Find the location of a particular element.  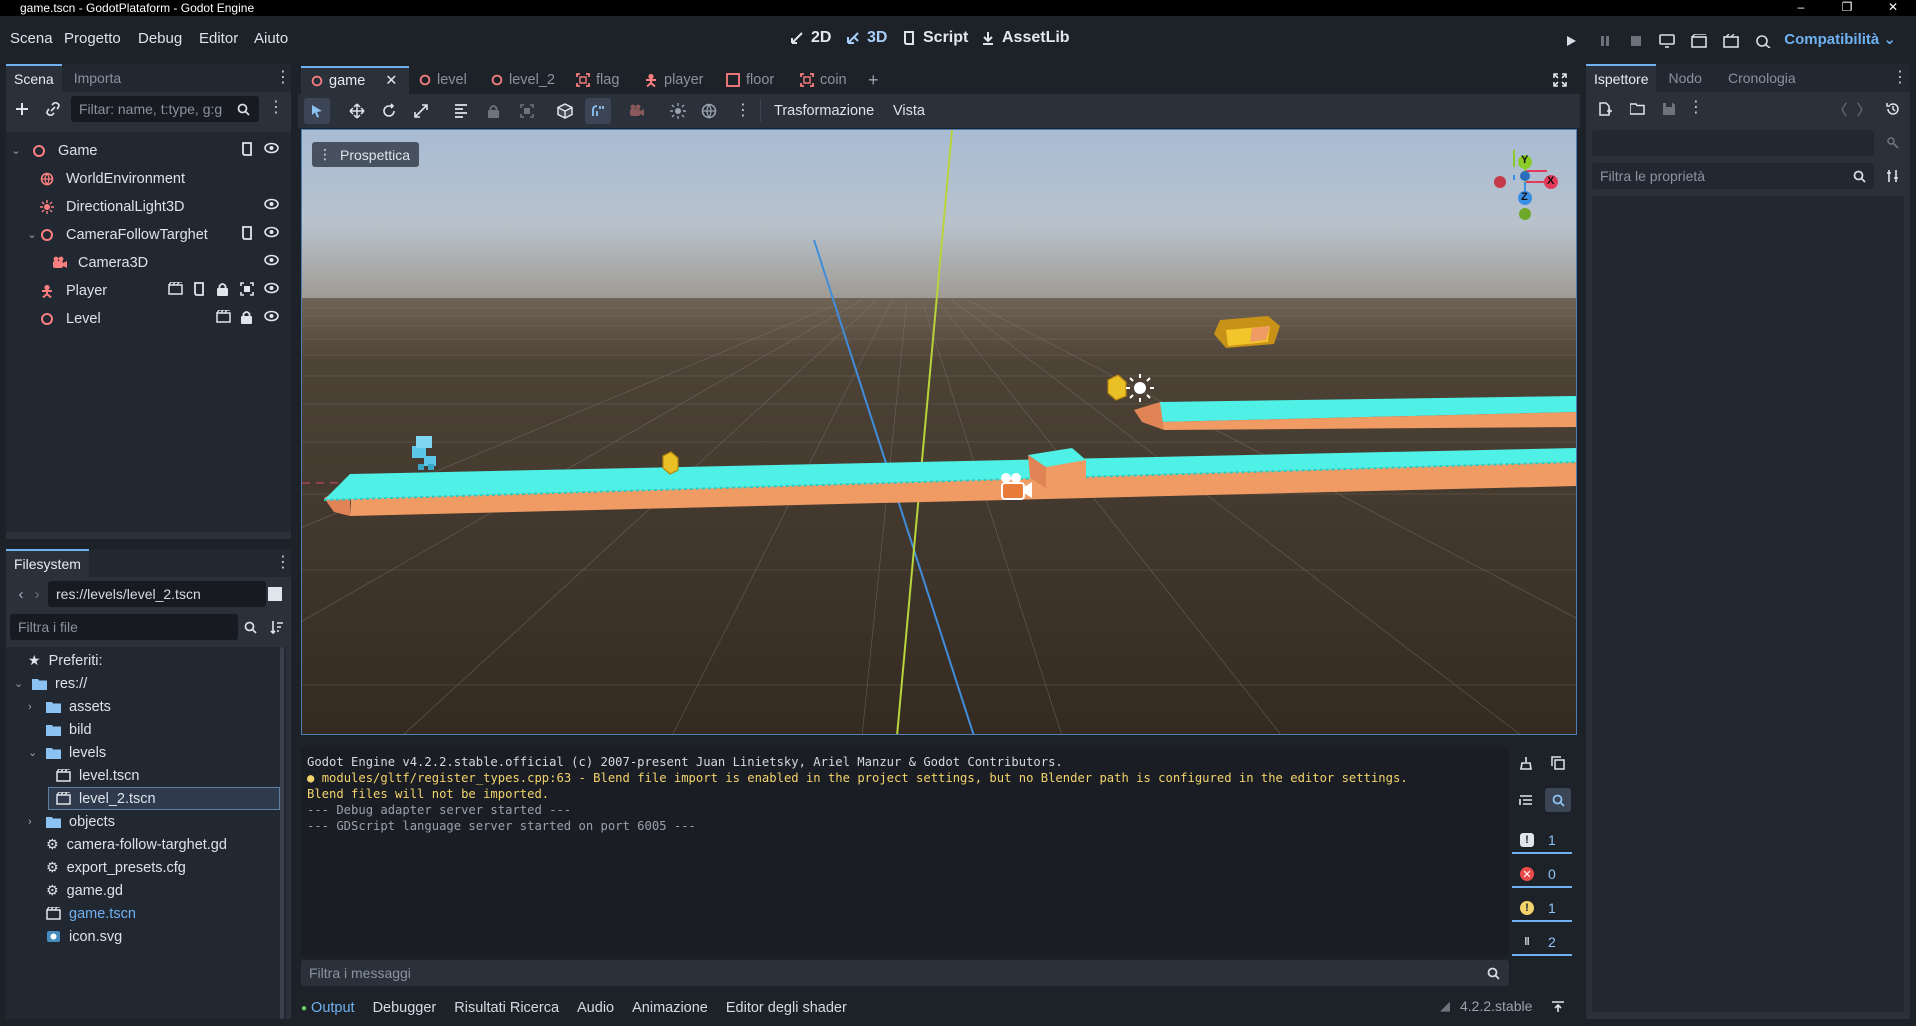

editor-message-count-toggle: ǁ 2 is located at coordinates (1542, 943).